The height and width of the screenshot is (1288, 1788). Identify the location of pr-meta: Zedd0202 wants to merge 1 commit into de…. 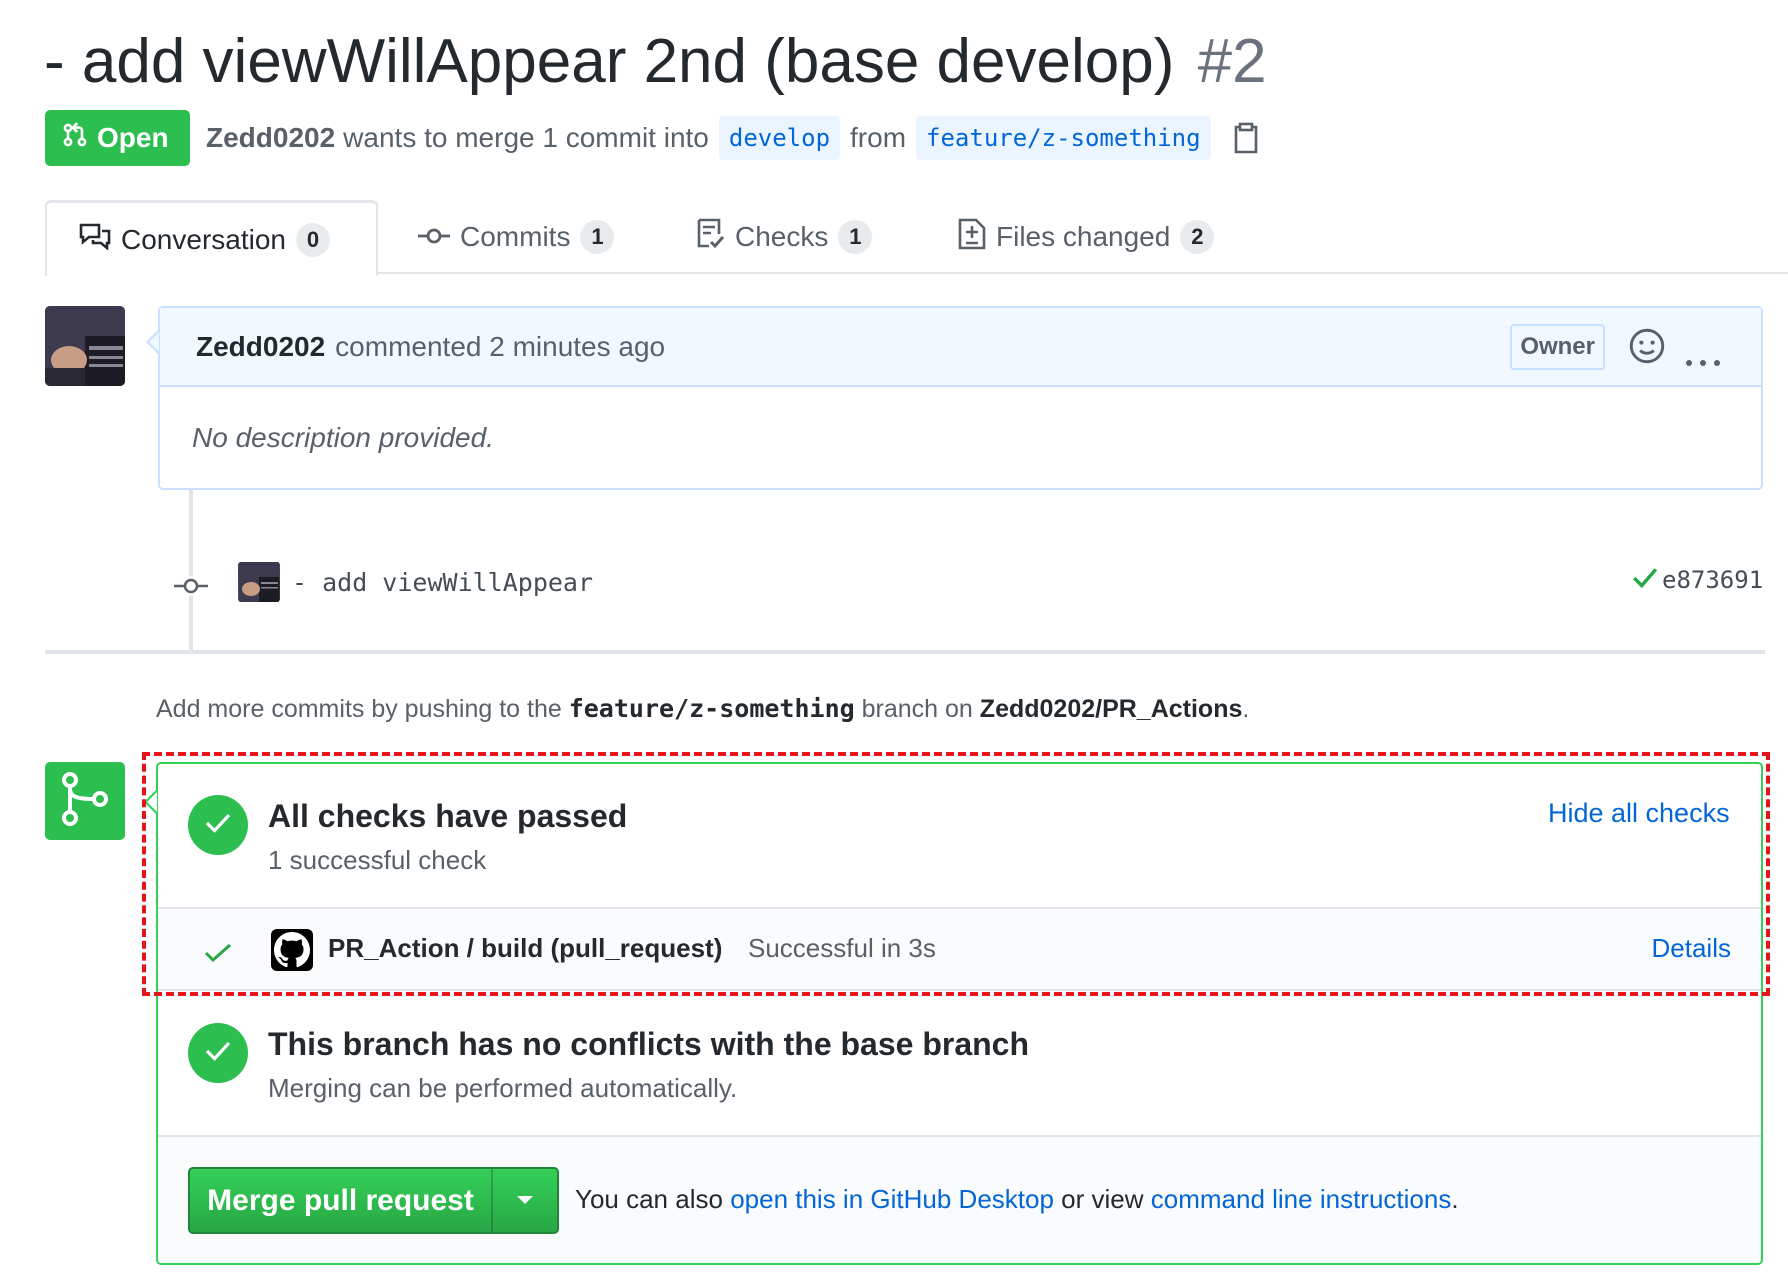
(732, 138).